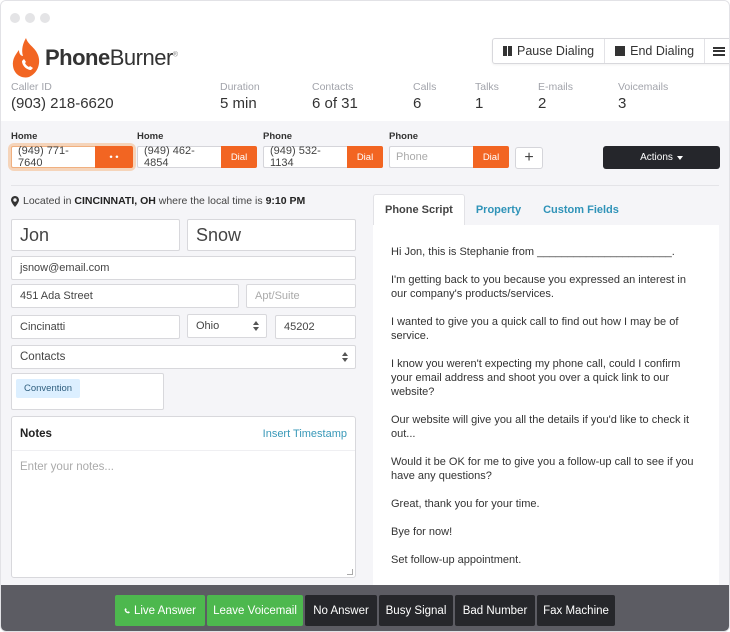 The image size is (730, 632). I want to click on window-close-button, so click(15, 18).